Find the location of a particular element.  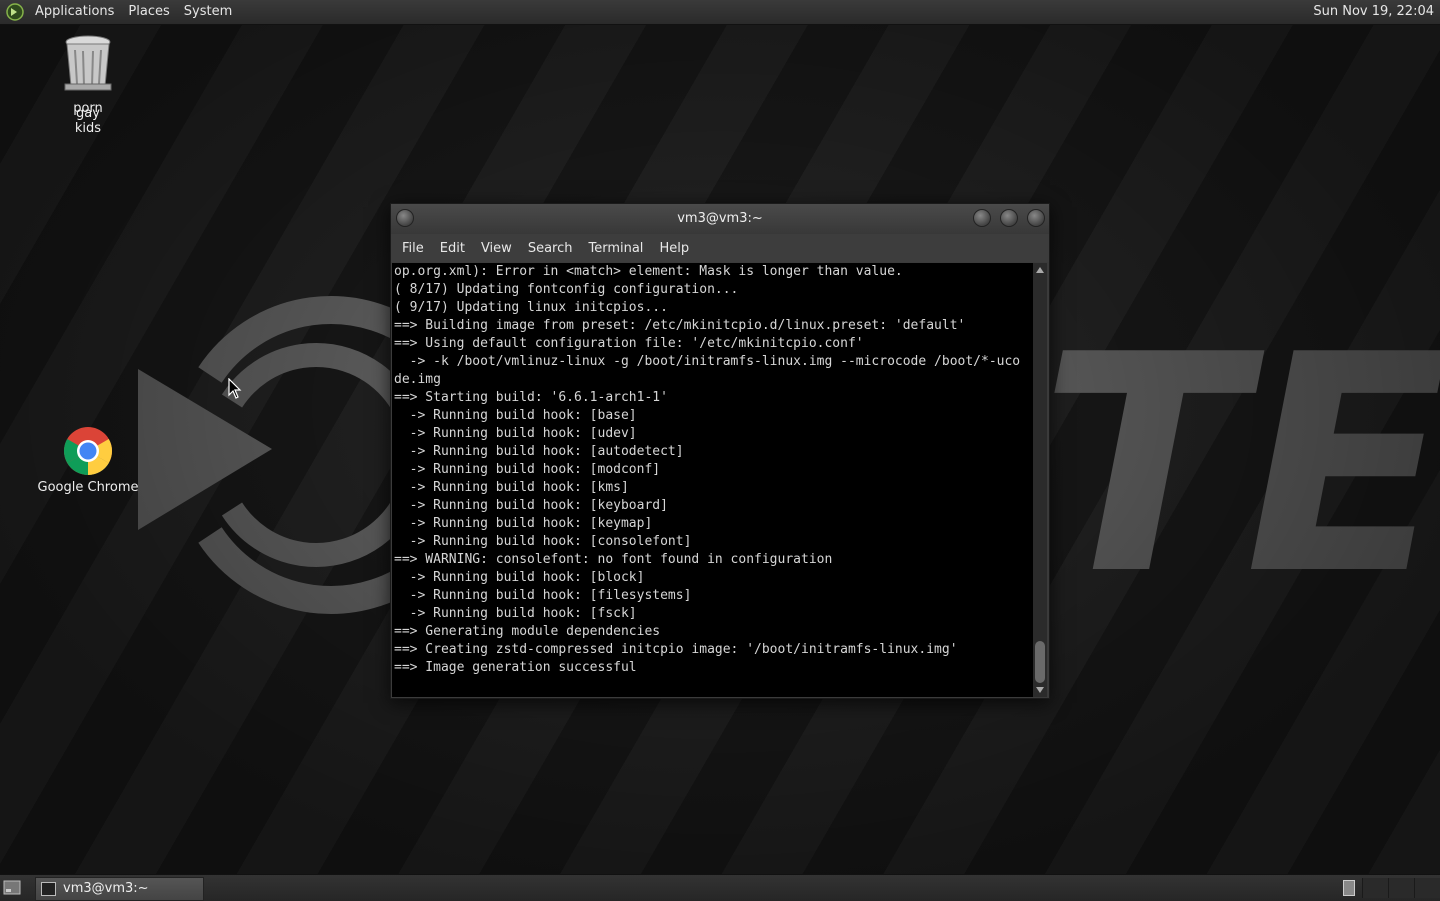

terminal-titlebar: vm3@vm3:~ is located at coordinates (720, 219).